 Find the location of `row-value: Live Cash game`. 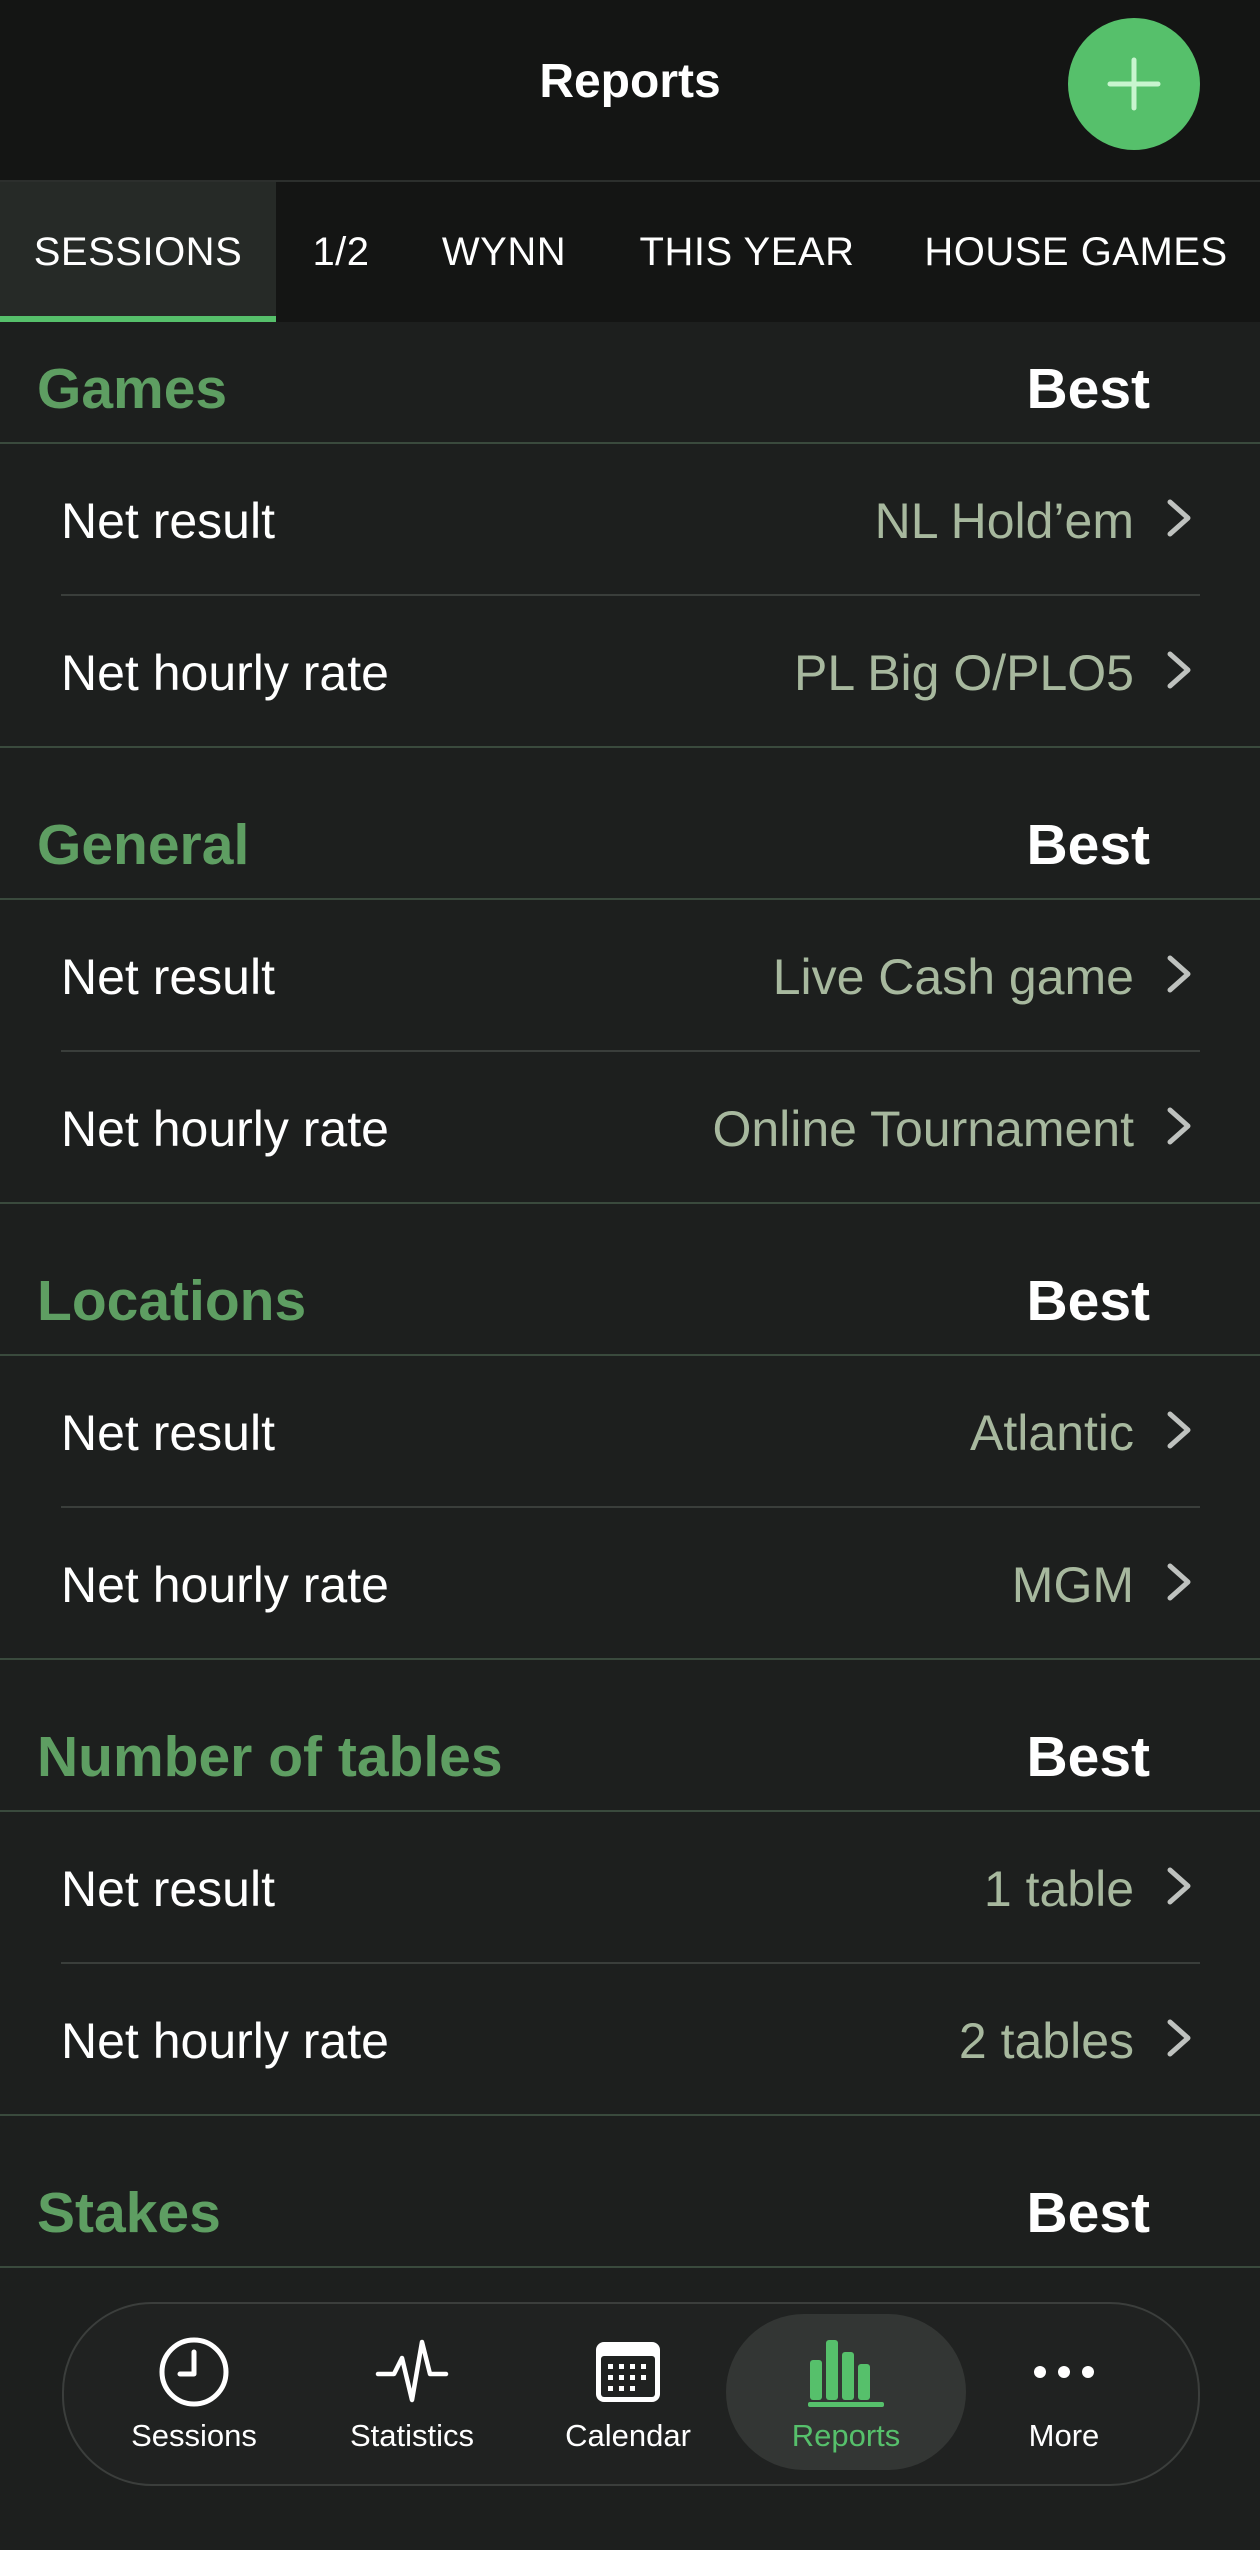

row-value: Live Cash game is located at coordinates (953, 977).